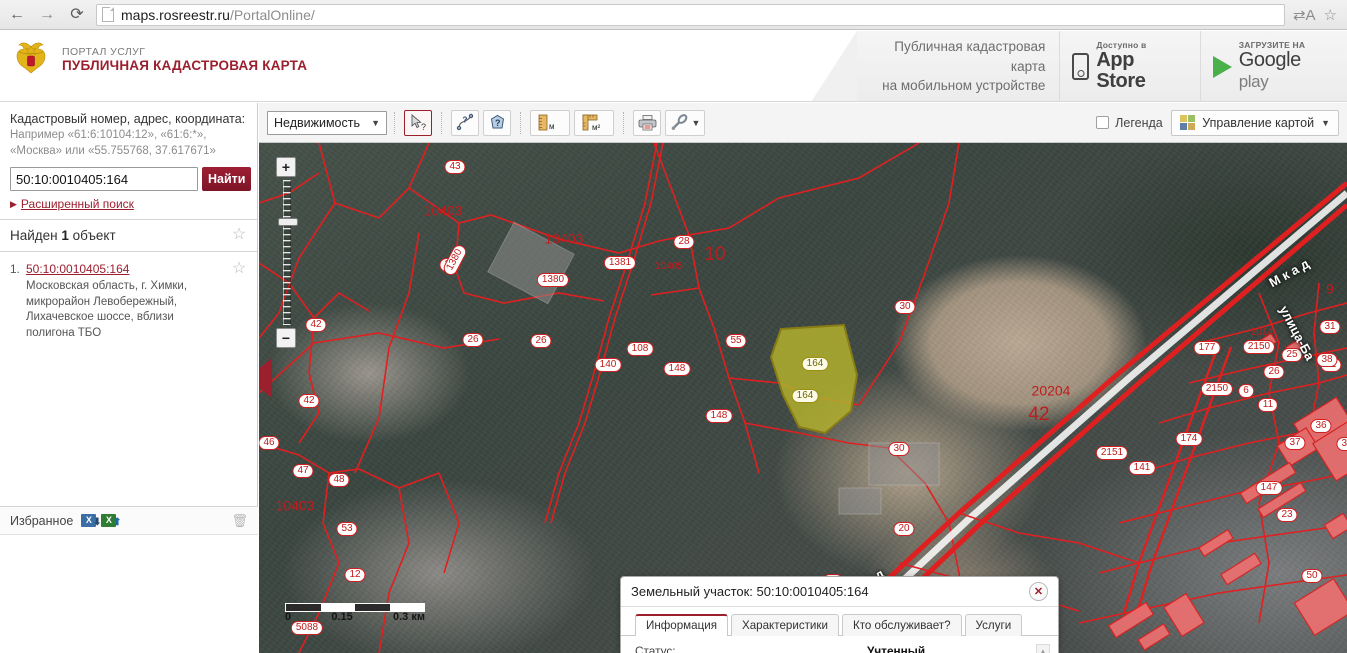 Image resolution: width=1347 pixels, height=653 pixels. I want to click on result-index: 1., so click(15, 269).